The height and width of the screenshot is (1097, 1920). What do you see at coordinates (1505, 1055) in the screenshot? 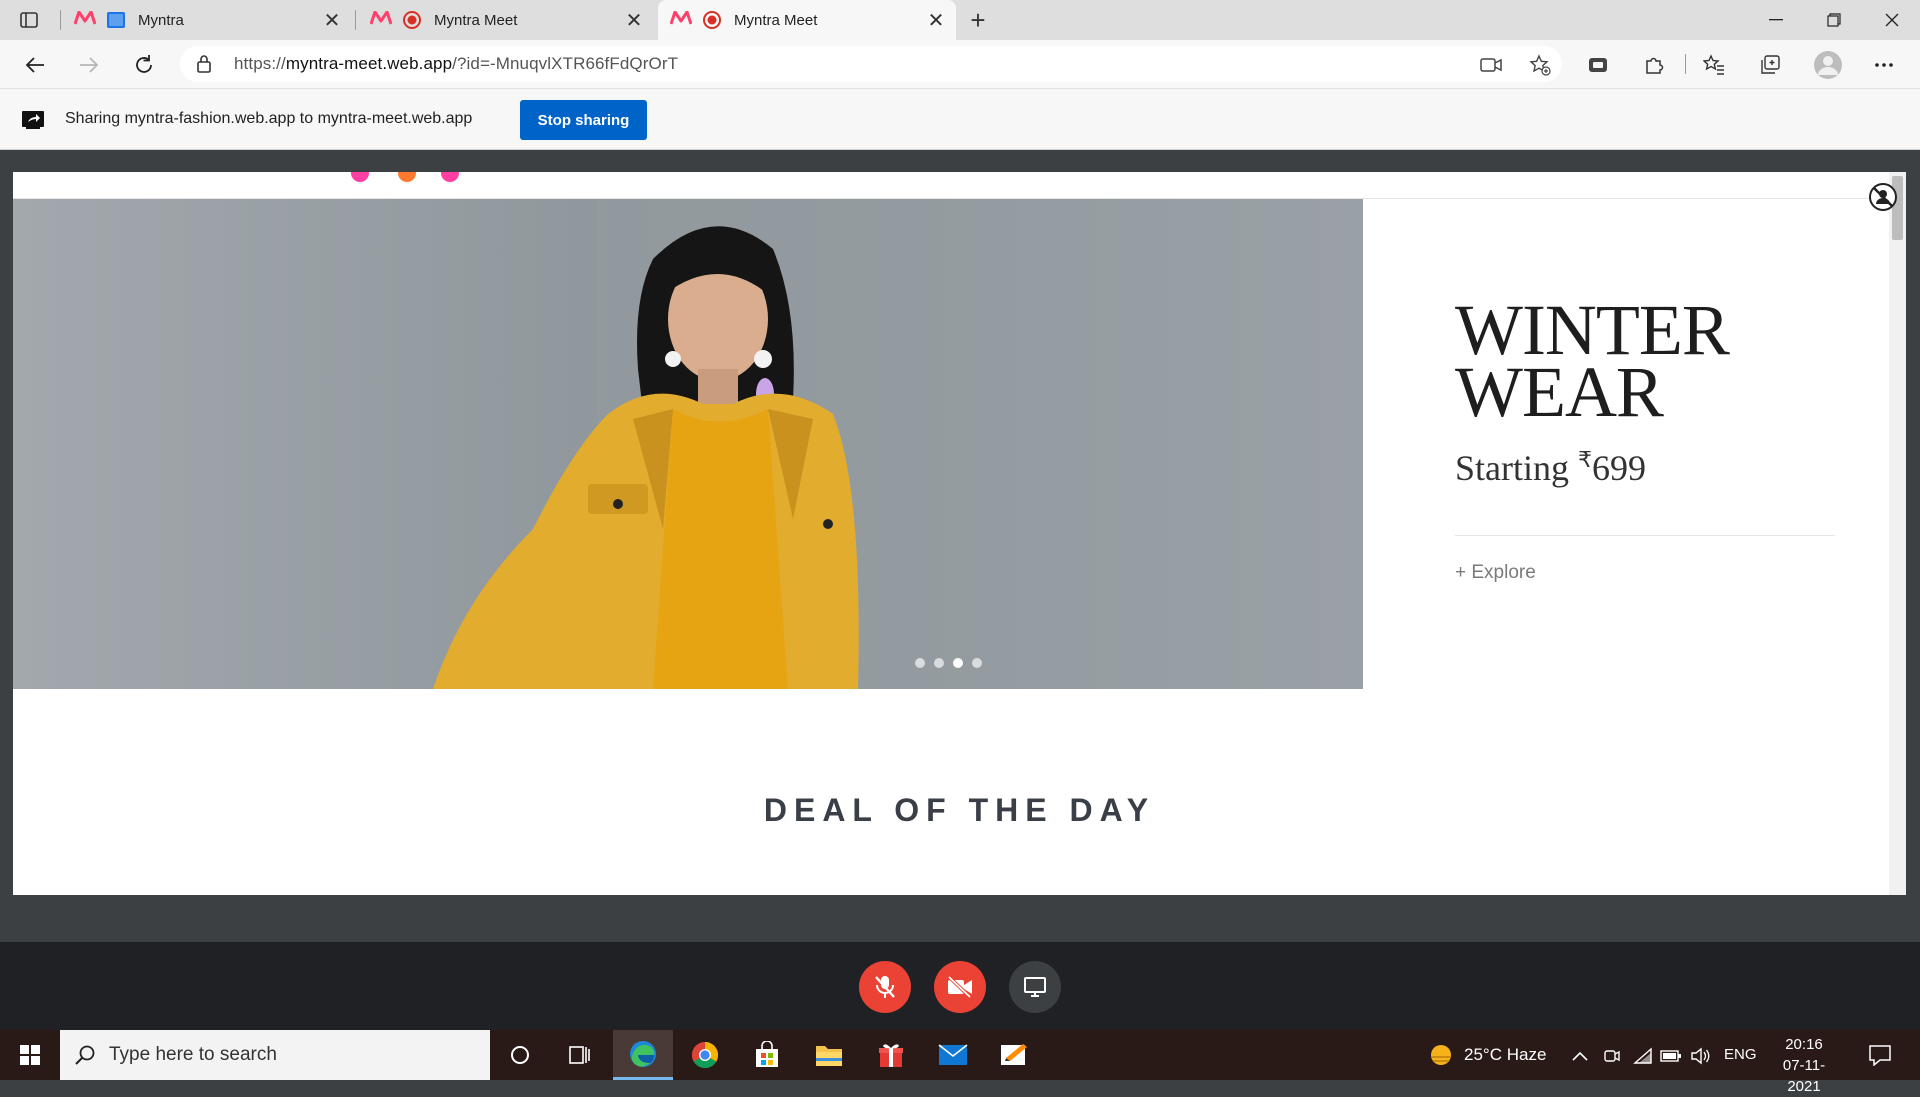
I see `weather-text: 25°C Haze` at bounding box center [1505, 1055].